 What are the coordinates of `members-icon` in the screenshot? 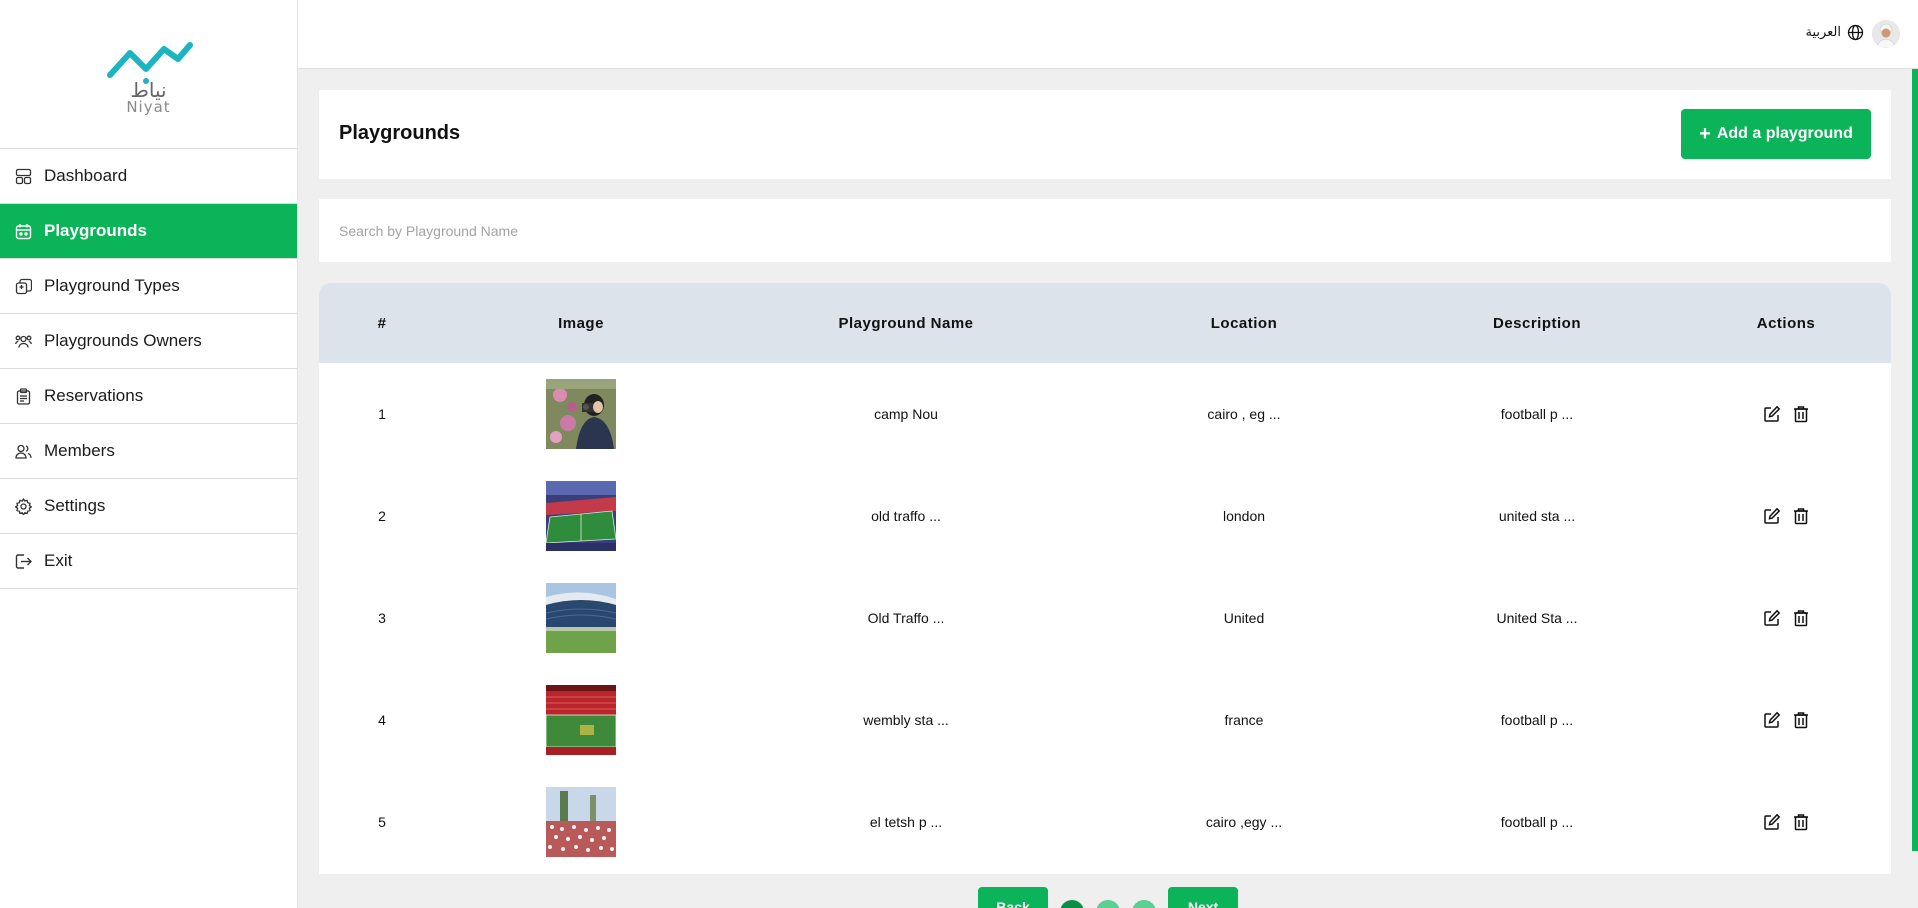 It's located at (23, 451).